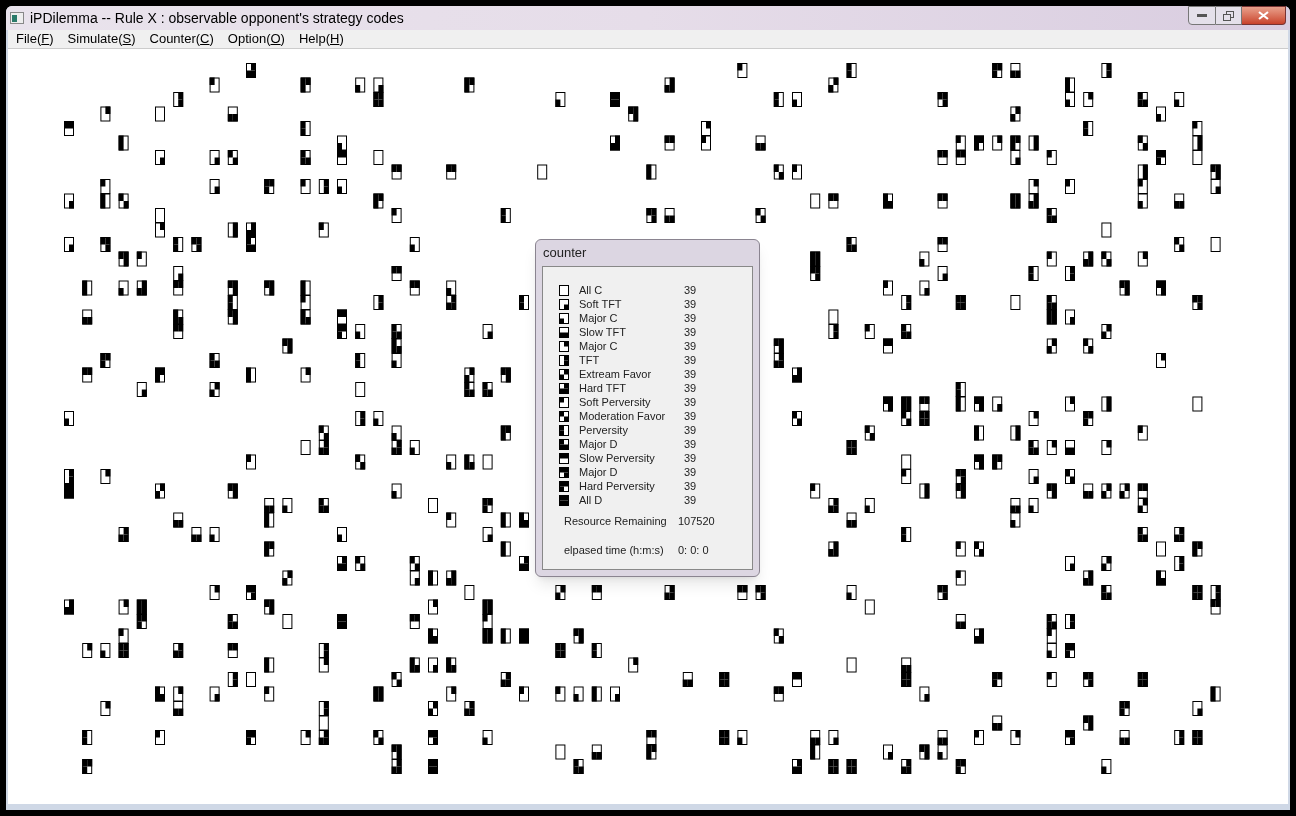 This screenshot has height=816, width=1296. Describe the element at coordinates (591, 290) in the screenshot. I see `strategy-name: All C` at that location.